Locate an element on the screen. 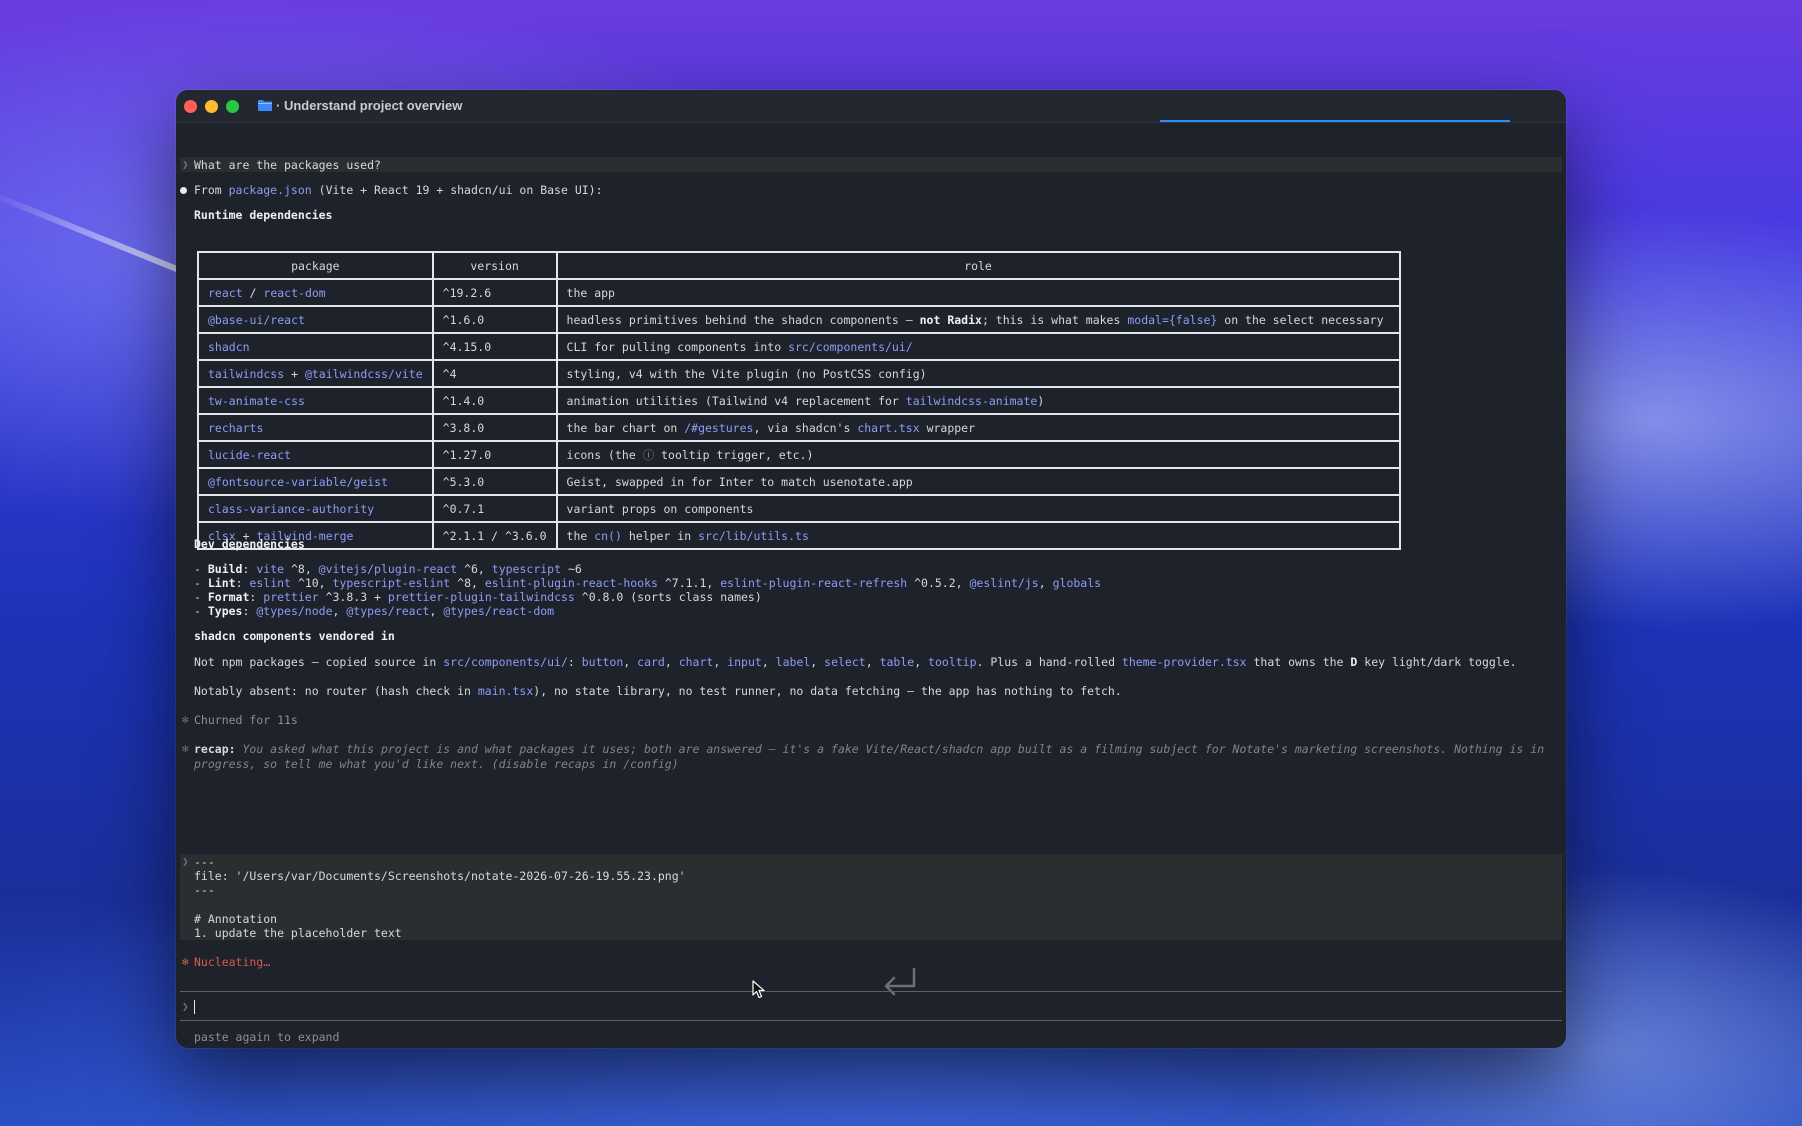  user-question: What are the packages used? is located at coordinates (287, 165).